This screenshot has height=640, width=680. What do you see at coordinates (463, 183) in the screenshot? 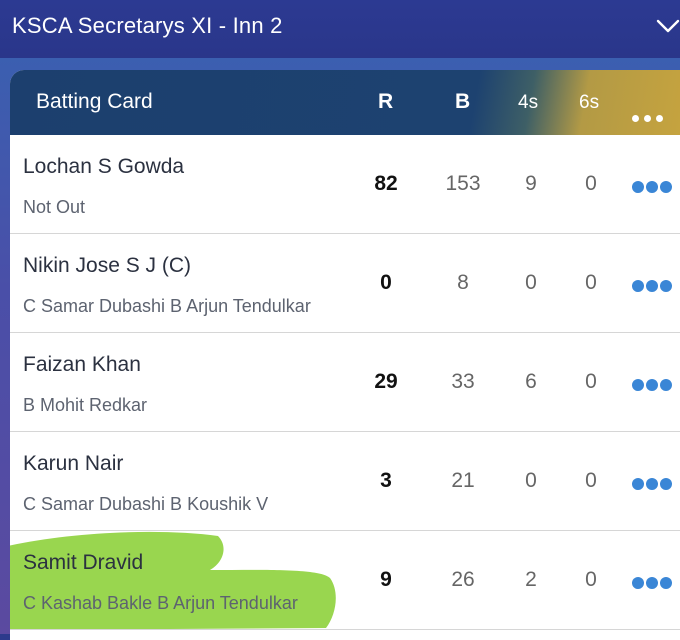
I see `balls-value: 153` at bounding box center [463, 183].